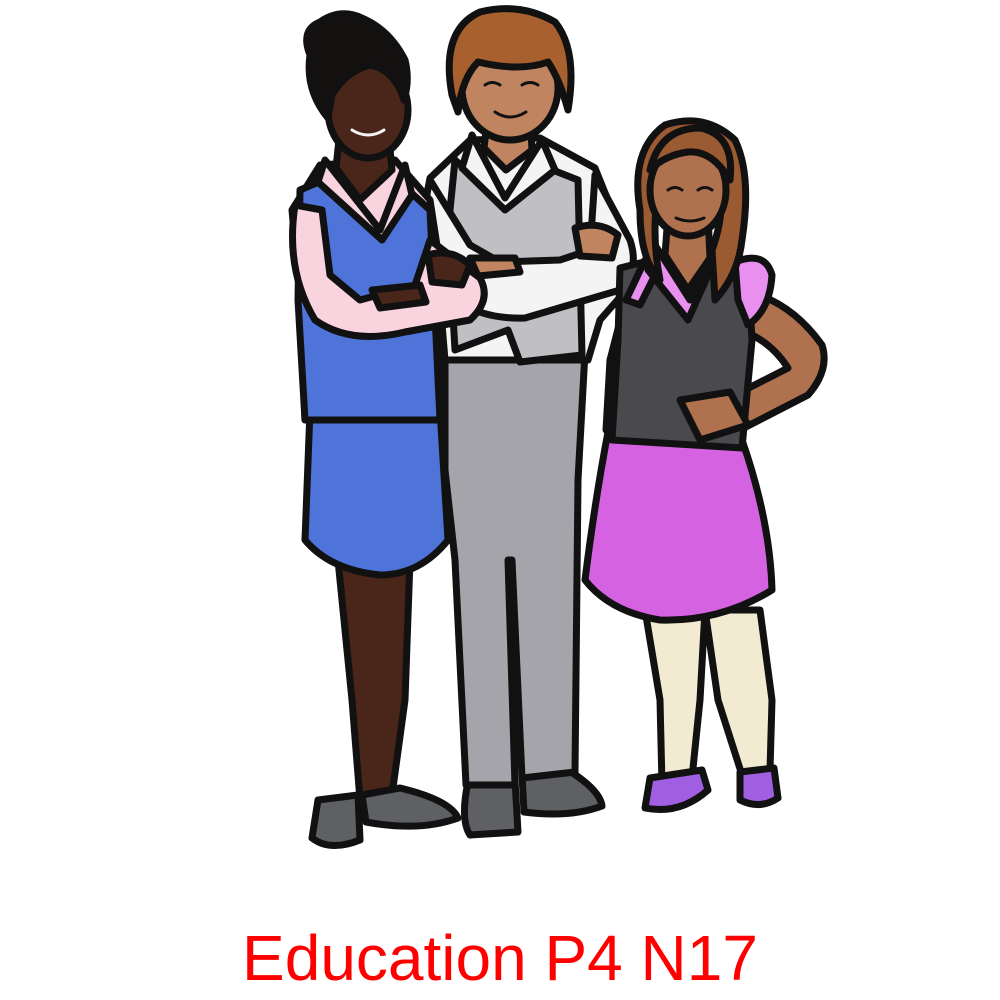 This screenshot has width=1000, height=1000. I want to click on girl-blue-legs, so click(374, 680).